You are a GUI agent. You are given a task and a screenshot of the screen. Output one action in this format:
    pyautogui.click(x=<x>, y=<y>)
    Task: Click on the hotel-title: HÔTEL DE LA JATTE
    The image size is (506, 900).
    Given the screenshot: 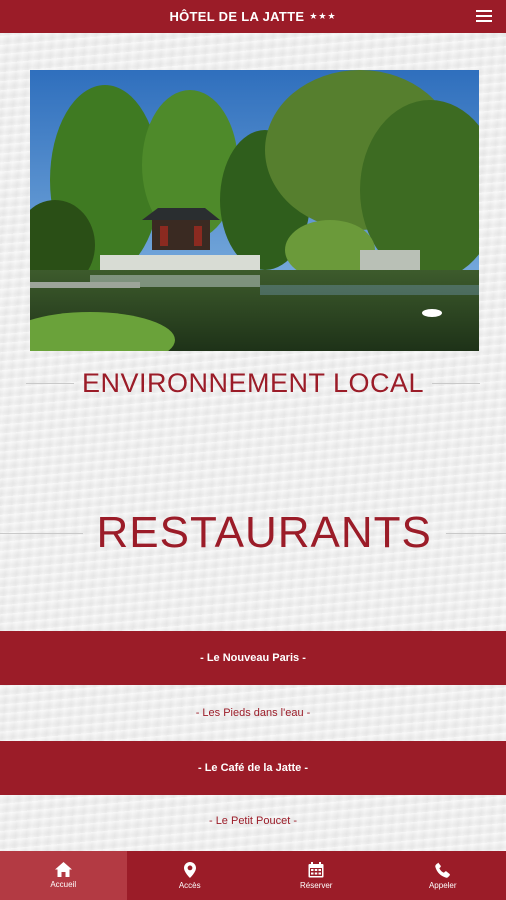 What is the action you would take?
    pyautogui.click(x=237, y=16)
    